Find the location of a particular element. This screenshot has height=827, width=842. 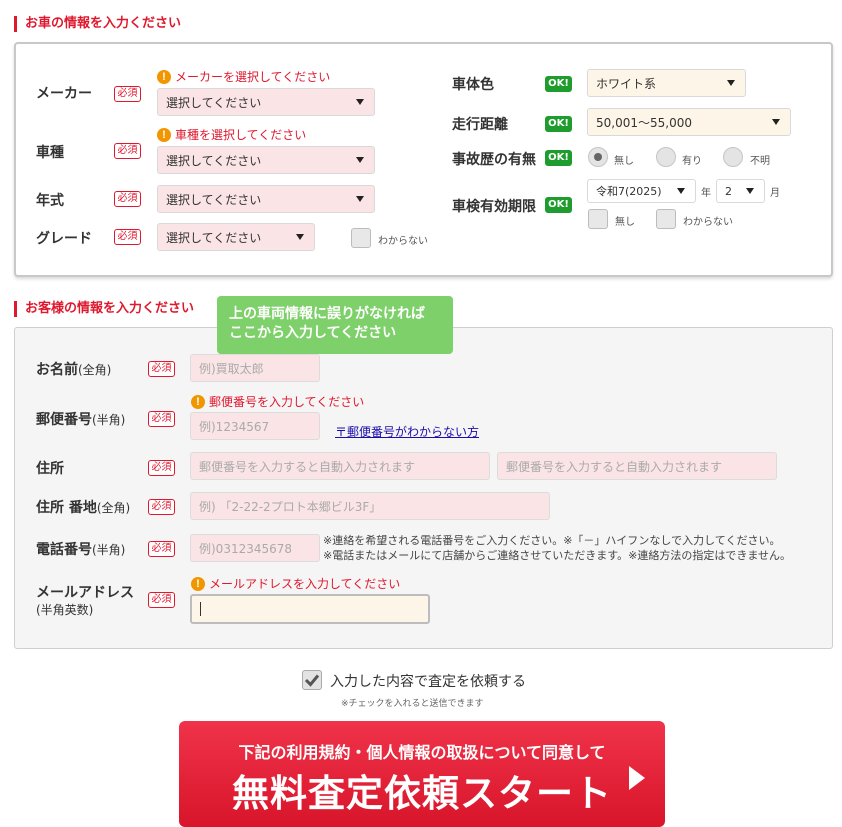

accident-label: 事故歴の有無 is located at coordinates (494, 160).